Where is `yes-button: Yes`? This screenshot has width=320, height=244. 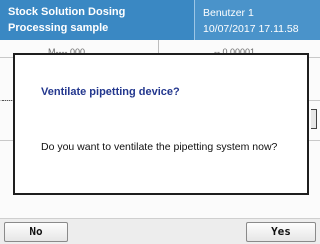
yes-button: Yes is located at coordinates (281, 232).